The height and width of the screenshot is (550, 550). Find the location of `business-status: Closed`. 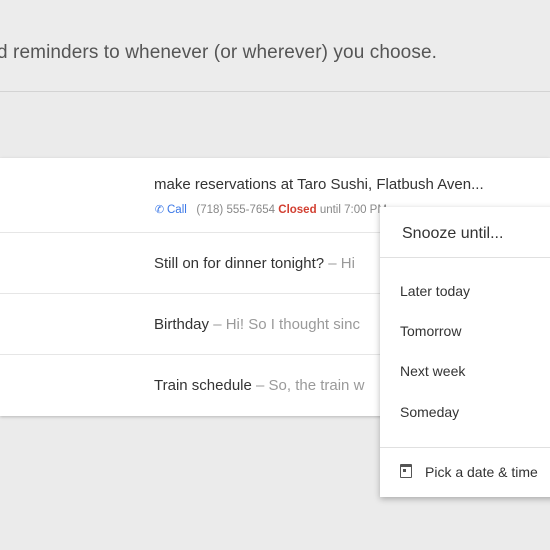

business-status: Closed is located at coordinates (297, 210).